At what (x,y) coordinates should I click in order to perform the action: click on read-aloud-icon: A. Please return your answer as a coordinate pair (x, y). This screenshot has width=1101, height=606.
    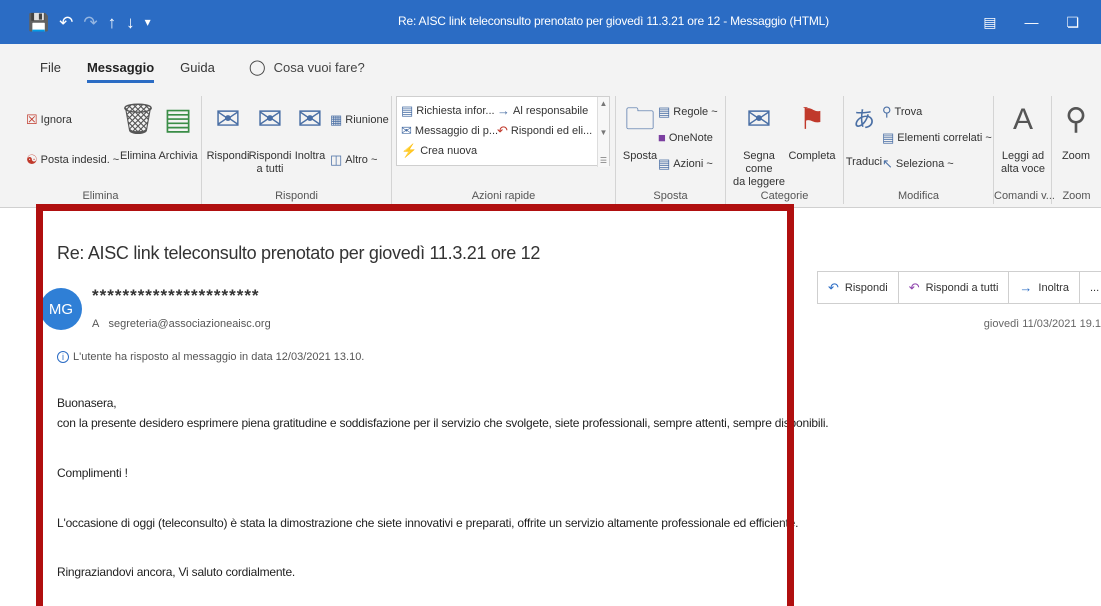
    Looking at the image, I should click on (1022, 119).